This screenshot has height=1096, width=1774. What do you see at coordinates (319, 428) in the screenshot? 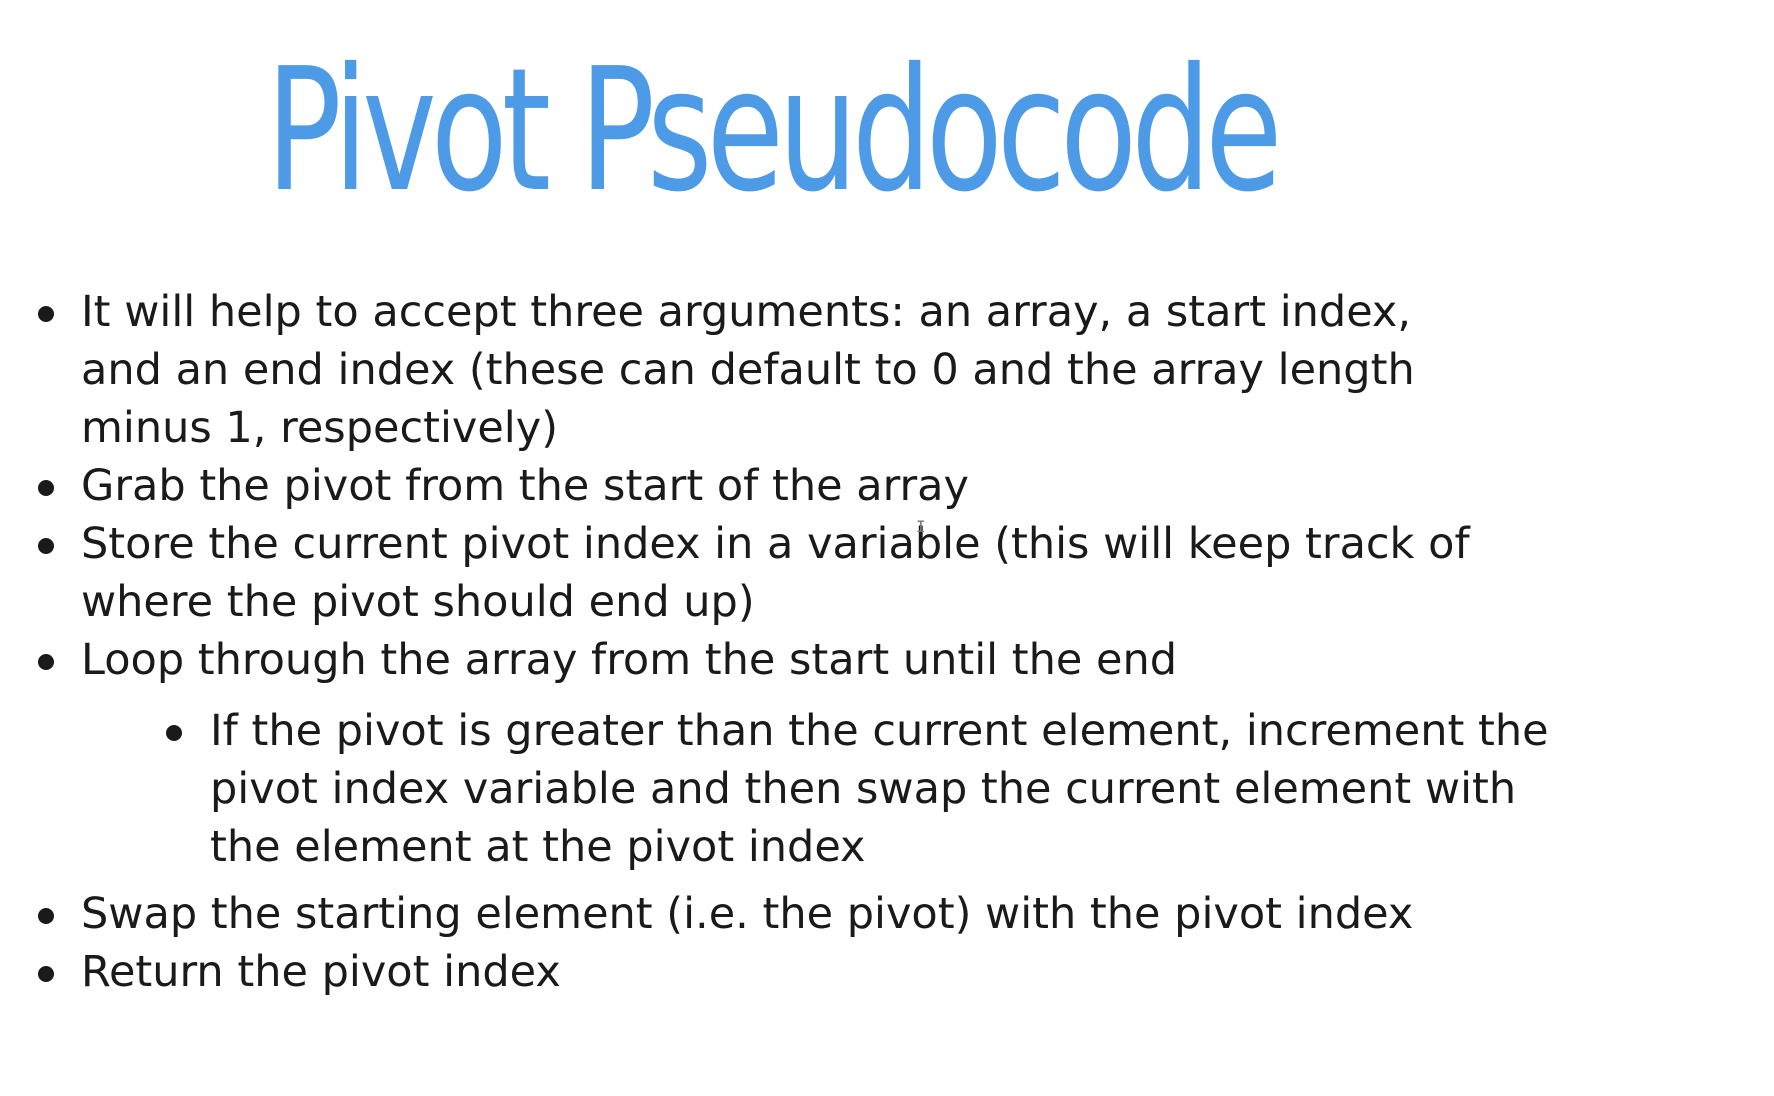
I see `bullet-1-line-3: minus 1, respectively)` at bounding box center [319, 428].